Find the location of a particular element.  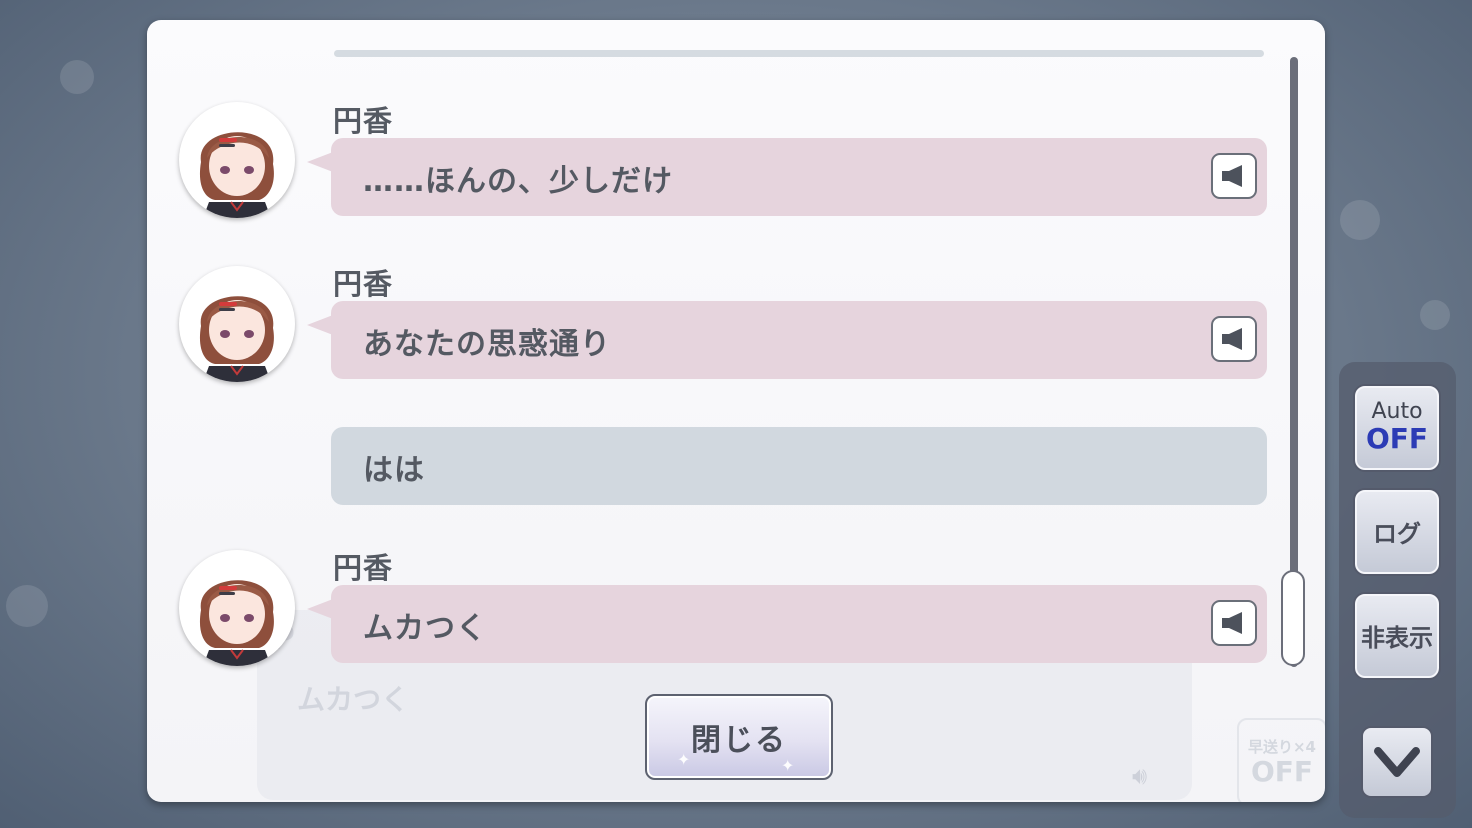

dialogue-bubble: ……ほんの、少しだけ is located at coordinates (787, 177).